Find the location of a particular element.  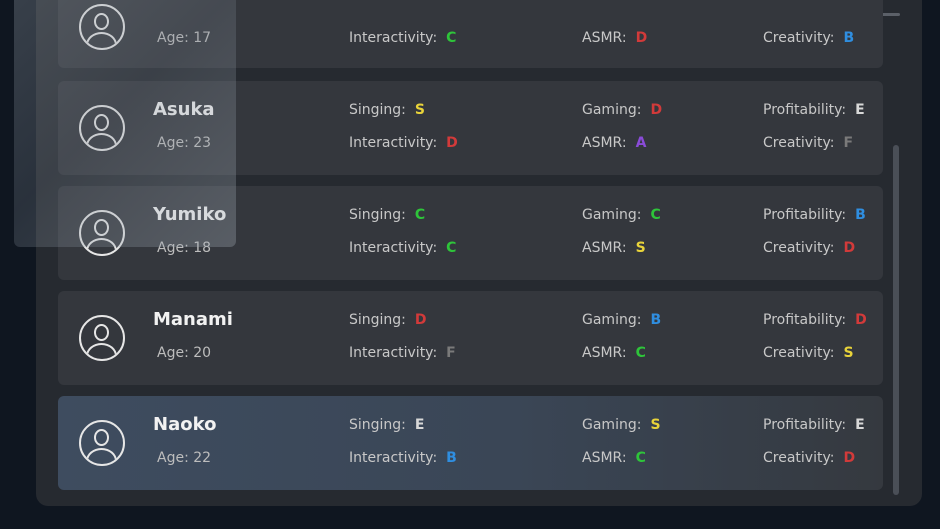

character-age: Age: 20 is located at coordinates (184, 353).